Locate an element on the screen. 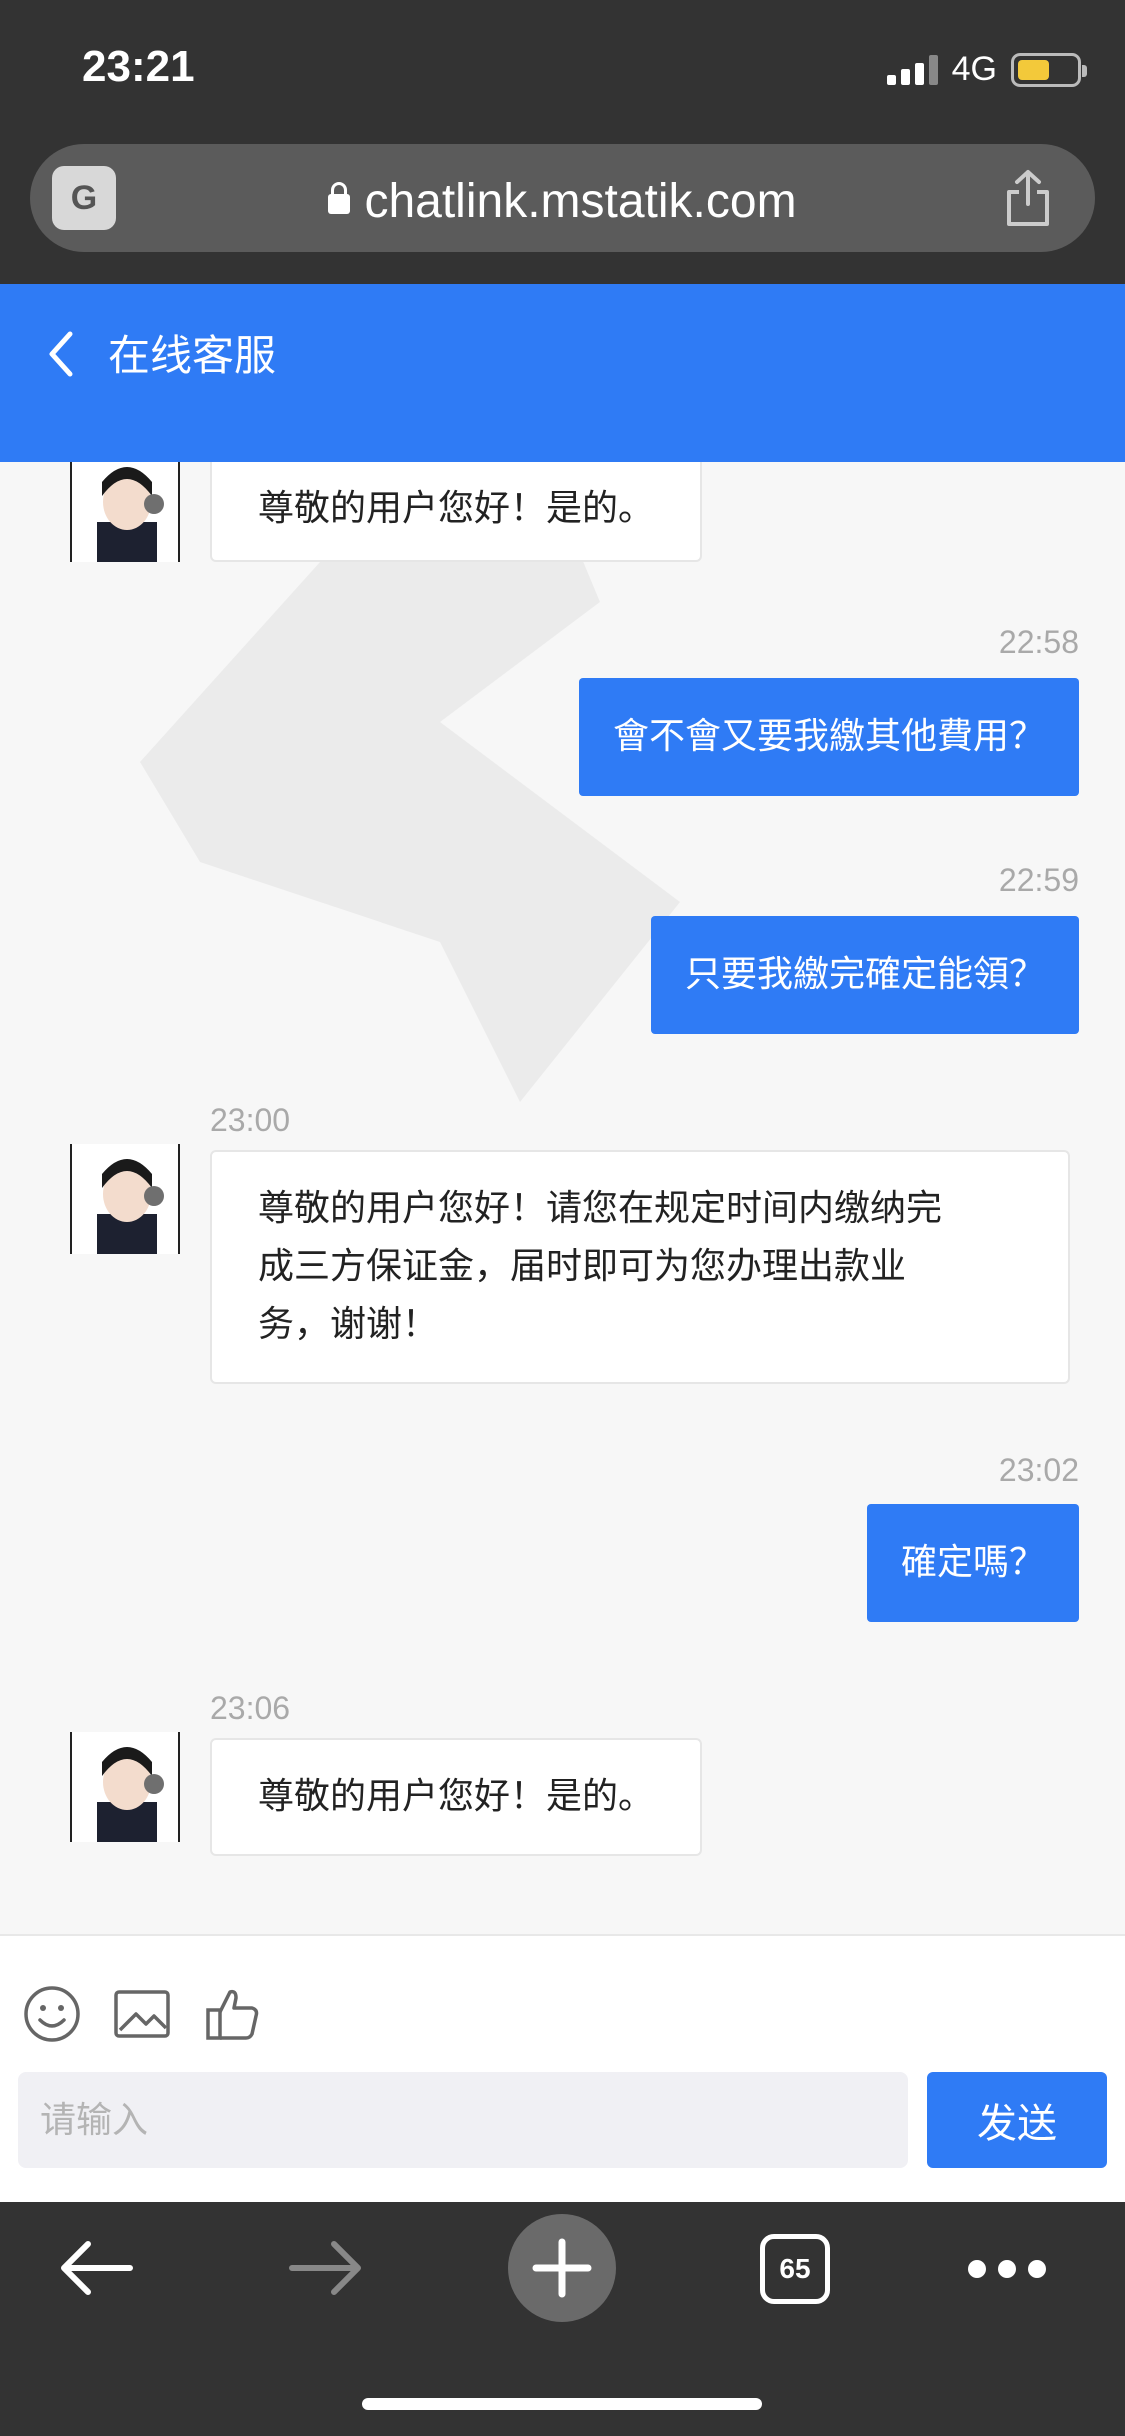  page-title: 在线客服 is located at coordinates (192, 355).